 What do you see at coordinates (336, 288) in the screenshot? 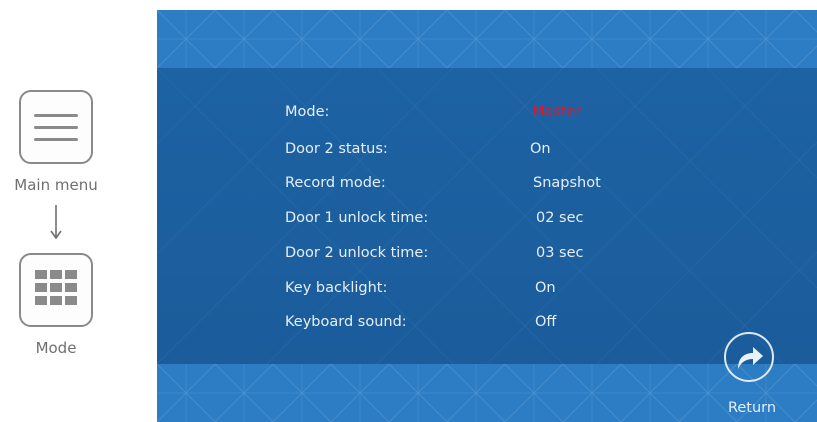
I see `setting-label: Key backlight:` at bounding box center [336, 288].